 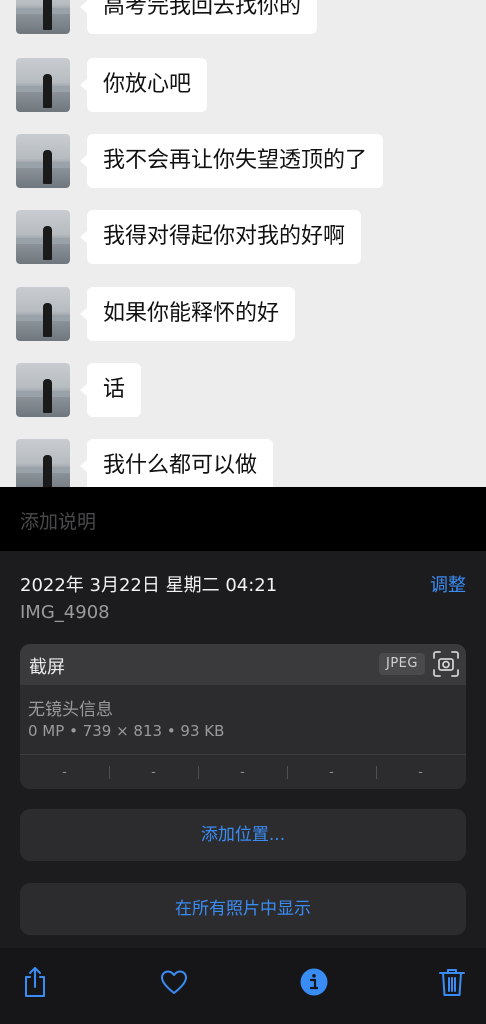 I want to click on message-row: 高考完我回去找你的, so click(x=243, y=18).